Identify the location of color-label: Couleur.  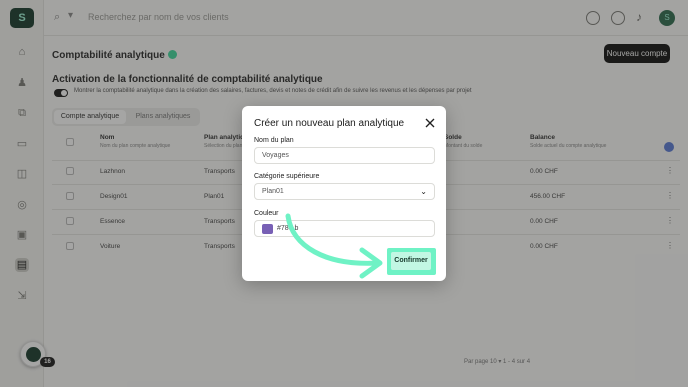
(266, 213).